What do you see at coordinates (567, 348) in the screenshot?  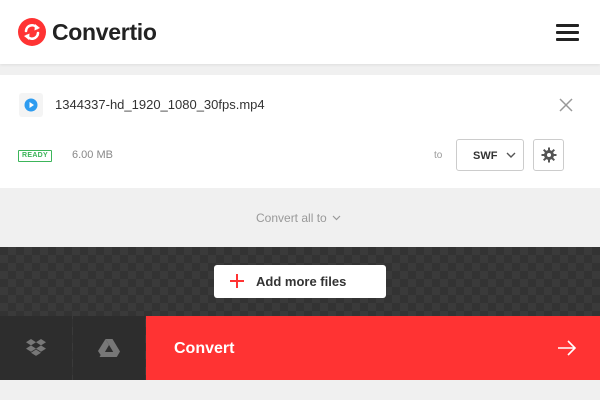 I see `arrow-right-icon` at bounding box center [567, 348].